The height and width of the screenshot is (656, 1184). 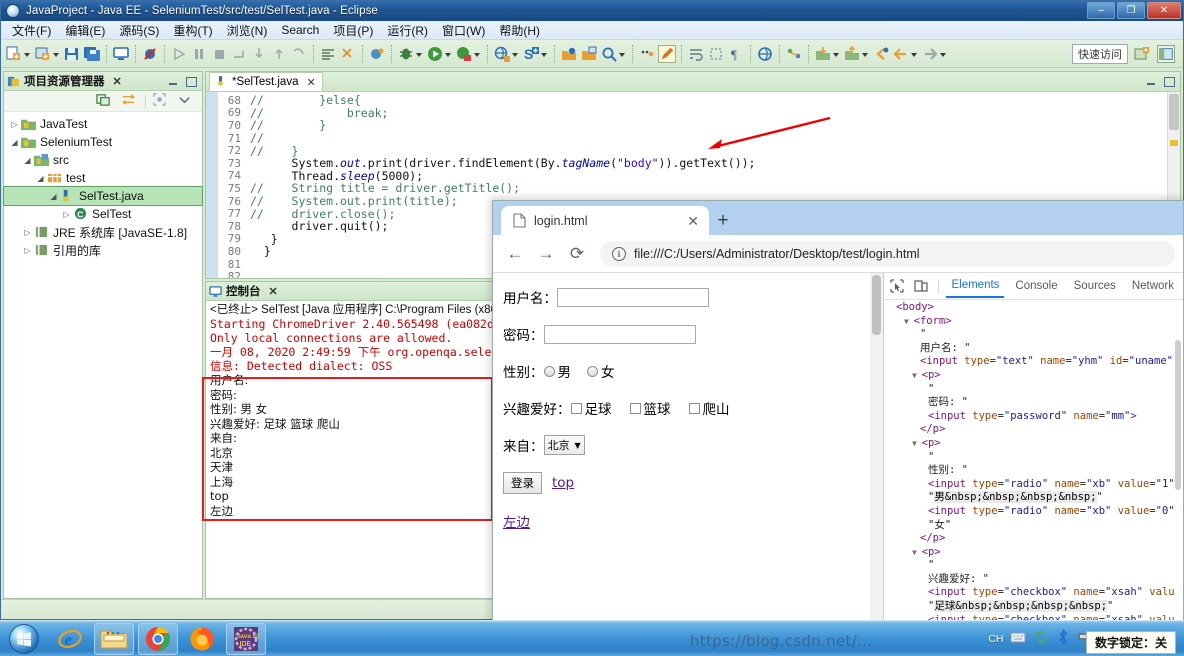 What do you see at coordinates (477, 54) in the screenshot?
I see `external-tools-dropdown-icon` at bounding box center [477, 54].